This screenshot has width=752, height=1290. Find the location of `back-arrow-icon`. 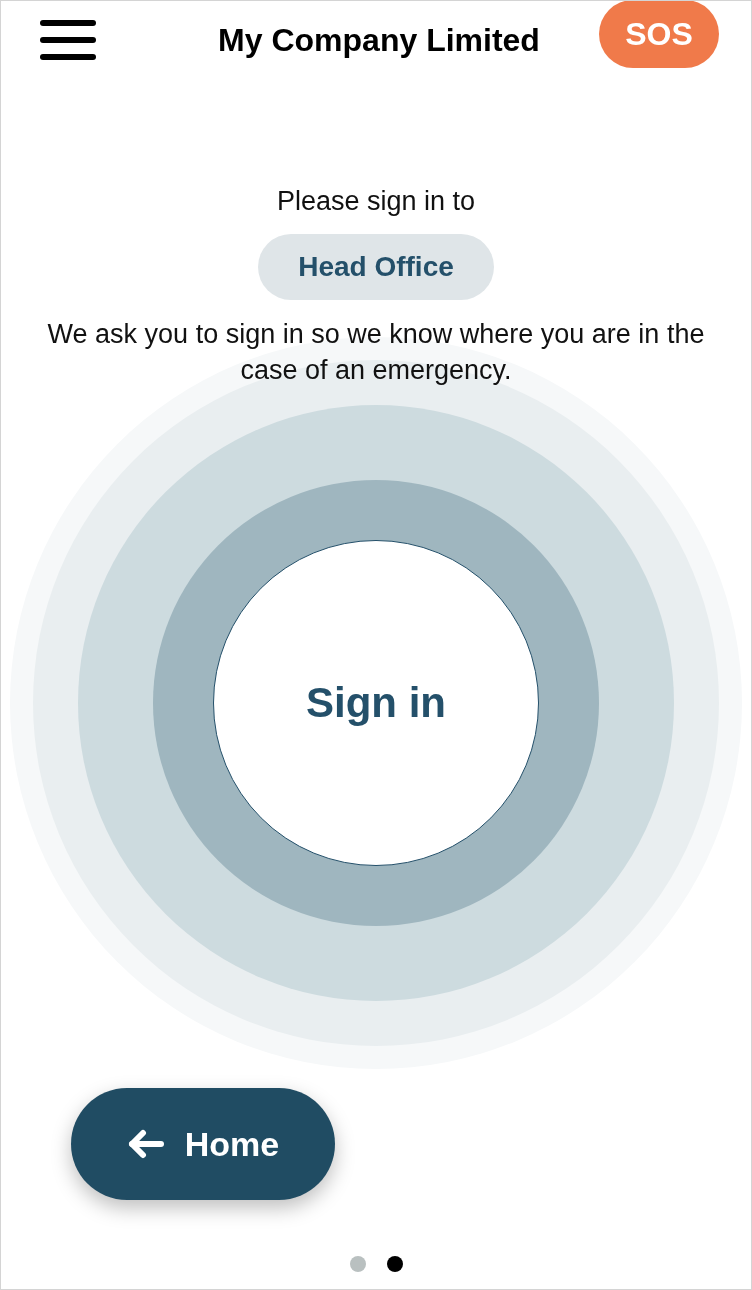

back-arrow-icon is located at coordinates (145, 1144).